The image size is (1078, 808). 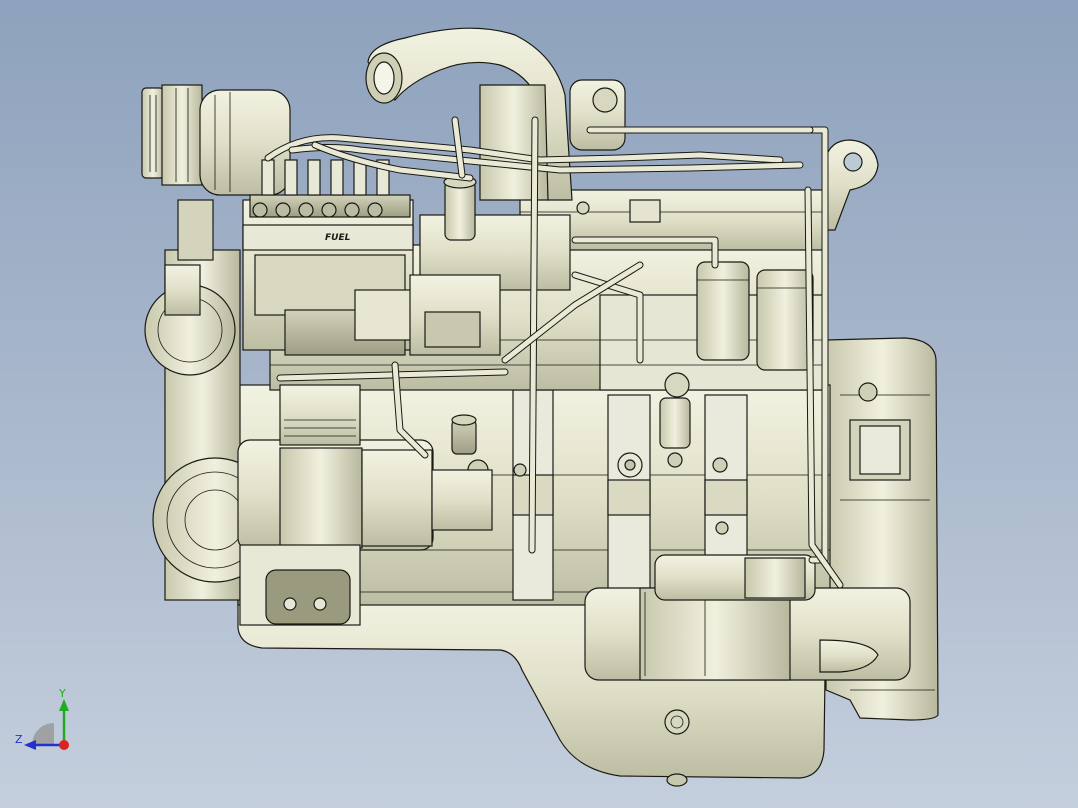 What do you see at coordinates (464, 434) in the screenshot?
I see `oil-filler-cap` at bounding box center [464, 434].